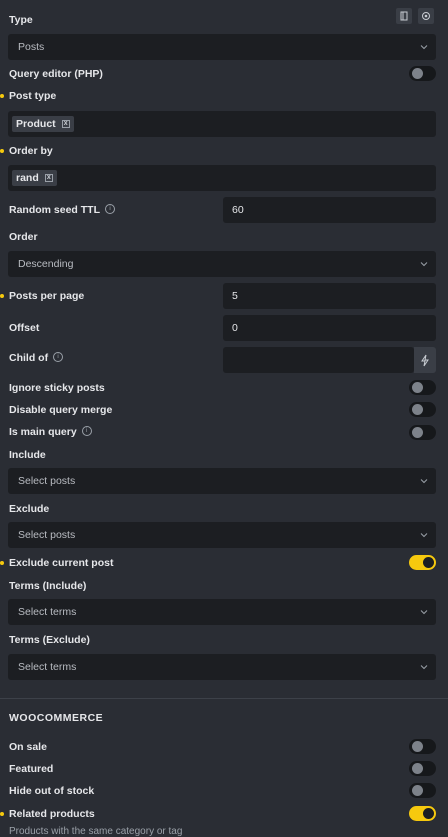  Describe the element at coordinates (422, 746) in the screenshot. I see `on-sale-toggle` at that location.